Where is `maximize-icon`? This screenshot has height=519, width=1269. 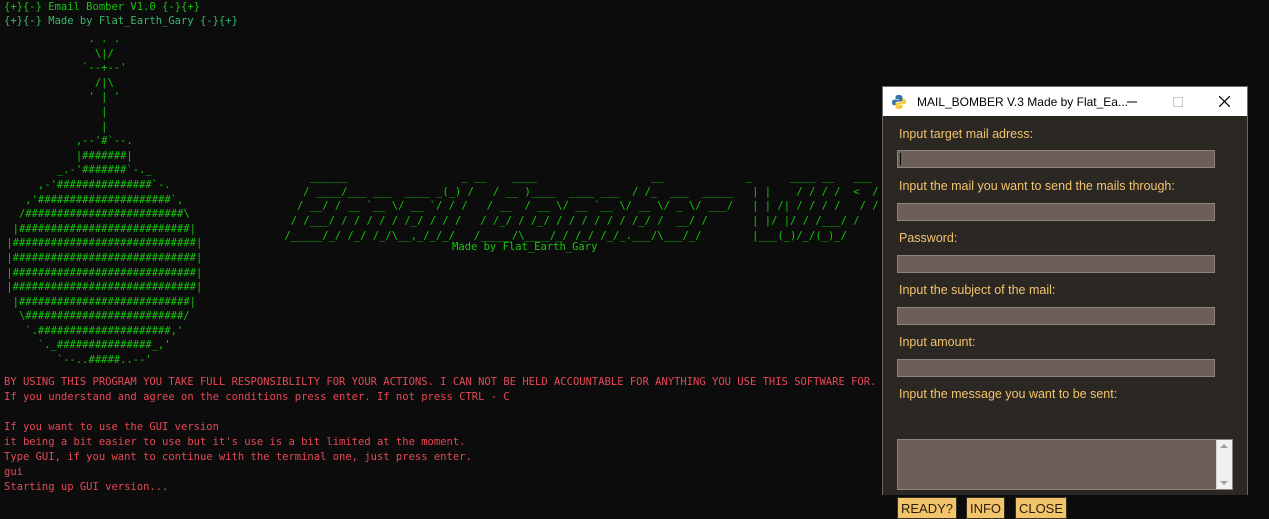 maximize-icon is located at coordinates (1178, 101).